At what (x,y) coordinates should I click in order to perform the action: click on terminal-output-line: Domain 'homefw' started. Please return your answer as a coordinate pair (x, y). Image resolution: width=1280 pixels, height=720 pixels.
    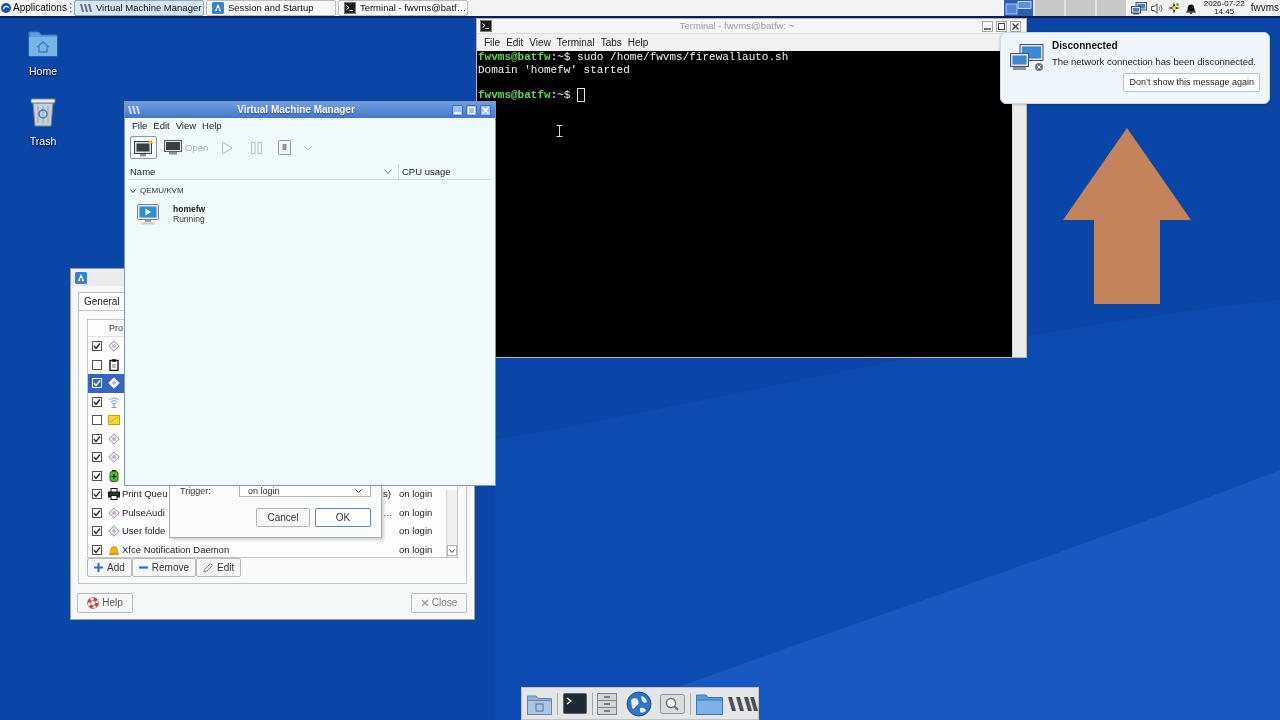
    Looking at the image, I should click on (554, 69).